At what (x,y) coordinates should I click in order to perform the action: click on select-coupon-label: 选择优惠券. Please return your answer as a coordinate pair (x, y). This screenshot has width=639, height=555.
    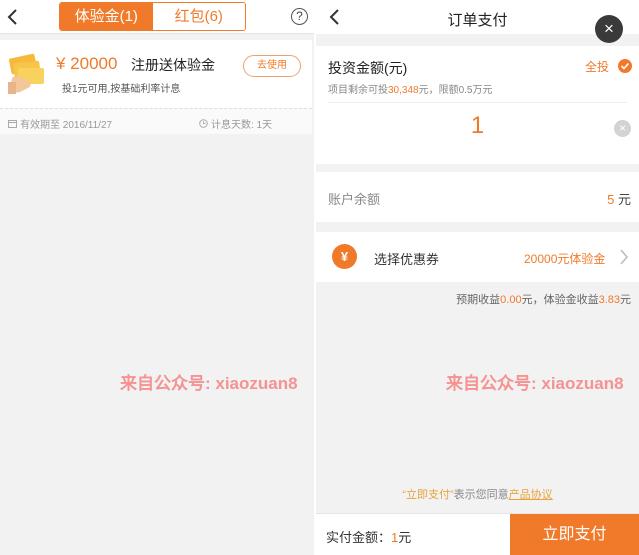
    Looking at the image, I should click on (407, 259).